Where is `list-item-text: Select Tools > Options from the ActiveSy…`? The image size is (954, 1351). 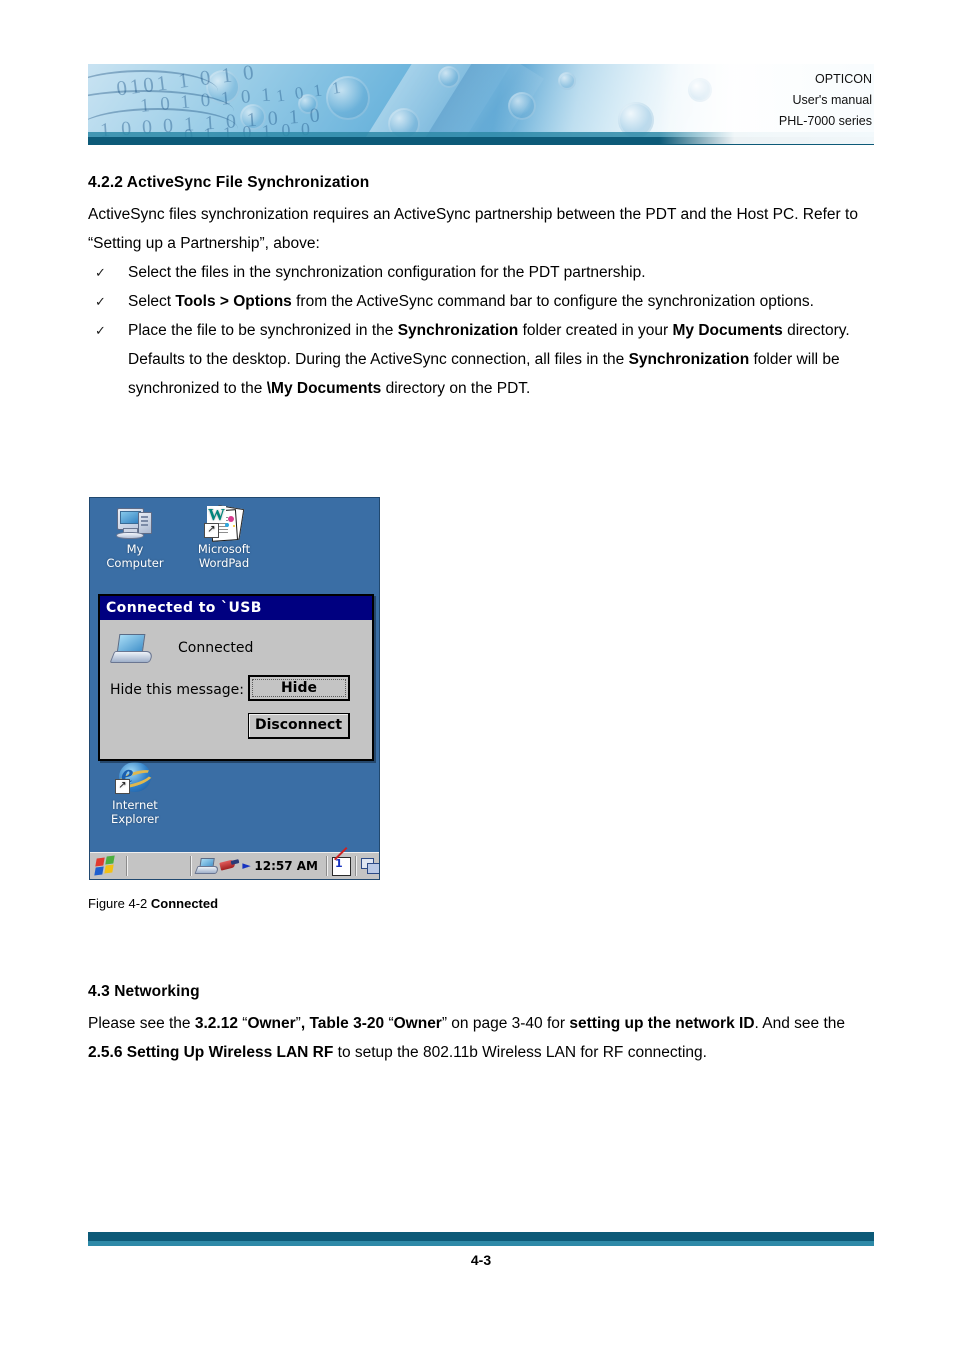 list-item-text: Select Tools > Options from the ActiveSy… is located at coordinates (471, 301).